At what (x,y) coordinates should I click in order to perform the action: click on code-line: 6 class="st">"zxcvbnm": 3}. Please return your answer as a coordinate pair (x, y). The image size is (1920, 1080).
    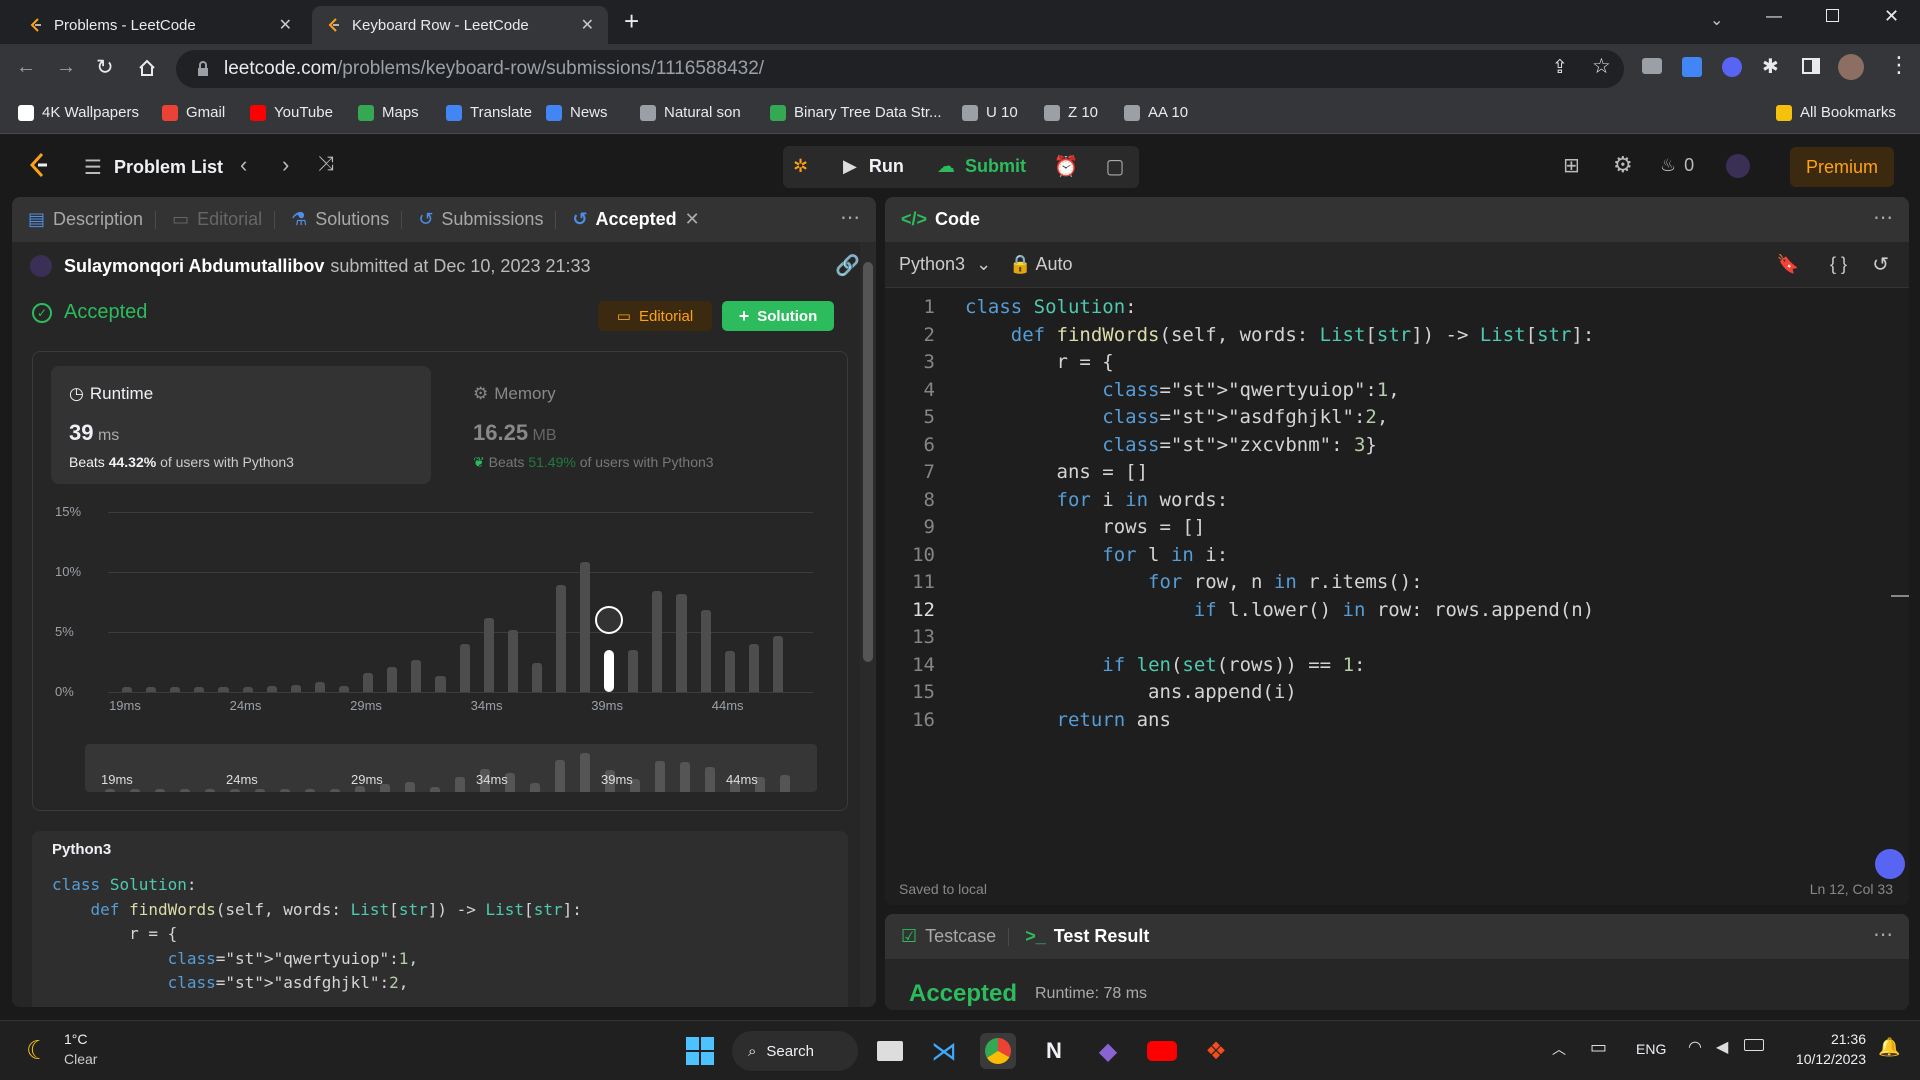
    Looking at the image, I should click on (1385, 448).